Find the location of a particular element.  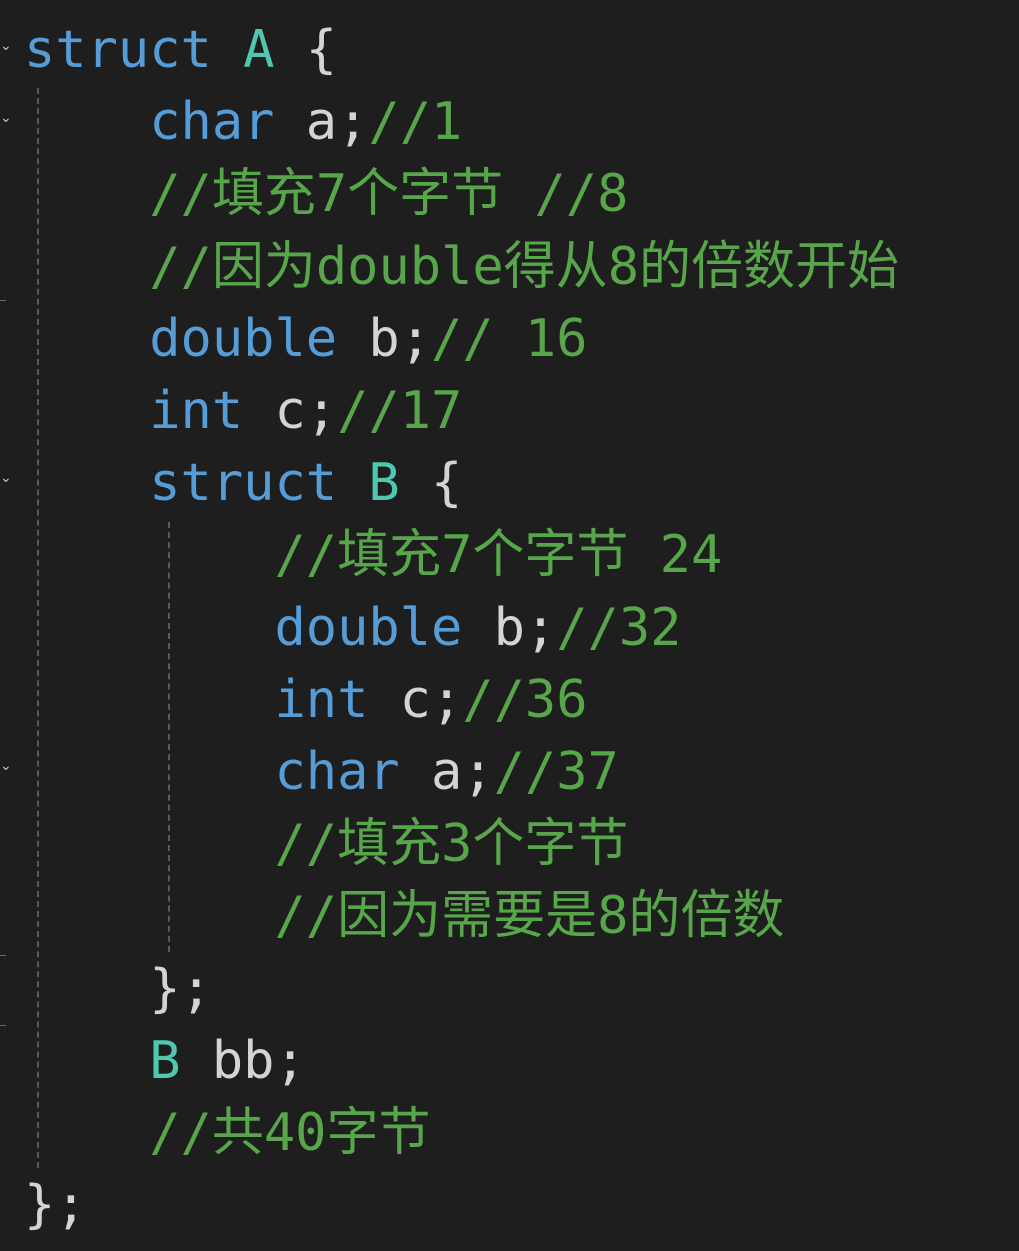

code-token: //填充7个字节 //8 is located at coordinates (389, 194).